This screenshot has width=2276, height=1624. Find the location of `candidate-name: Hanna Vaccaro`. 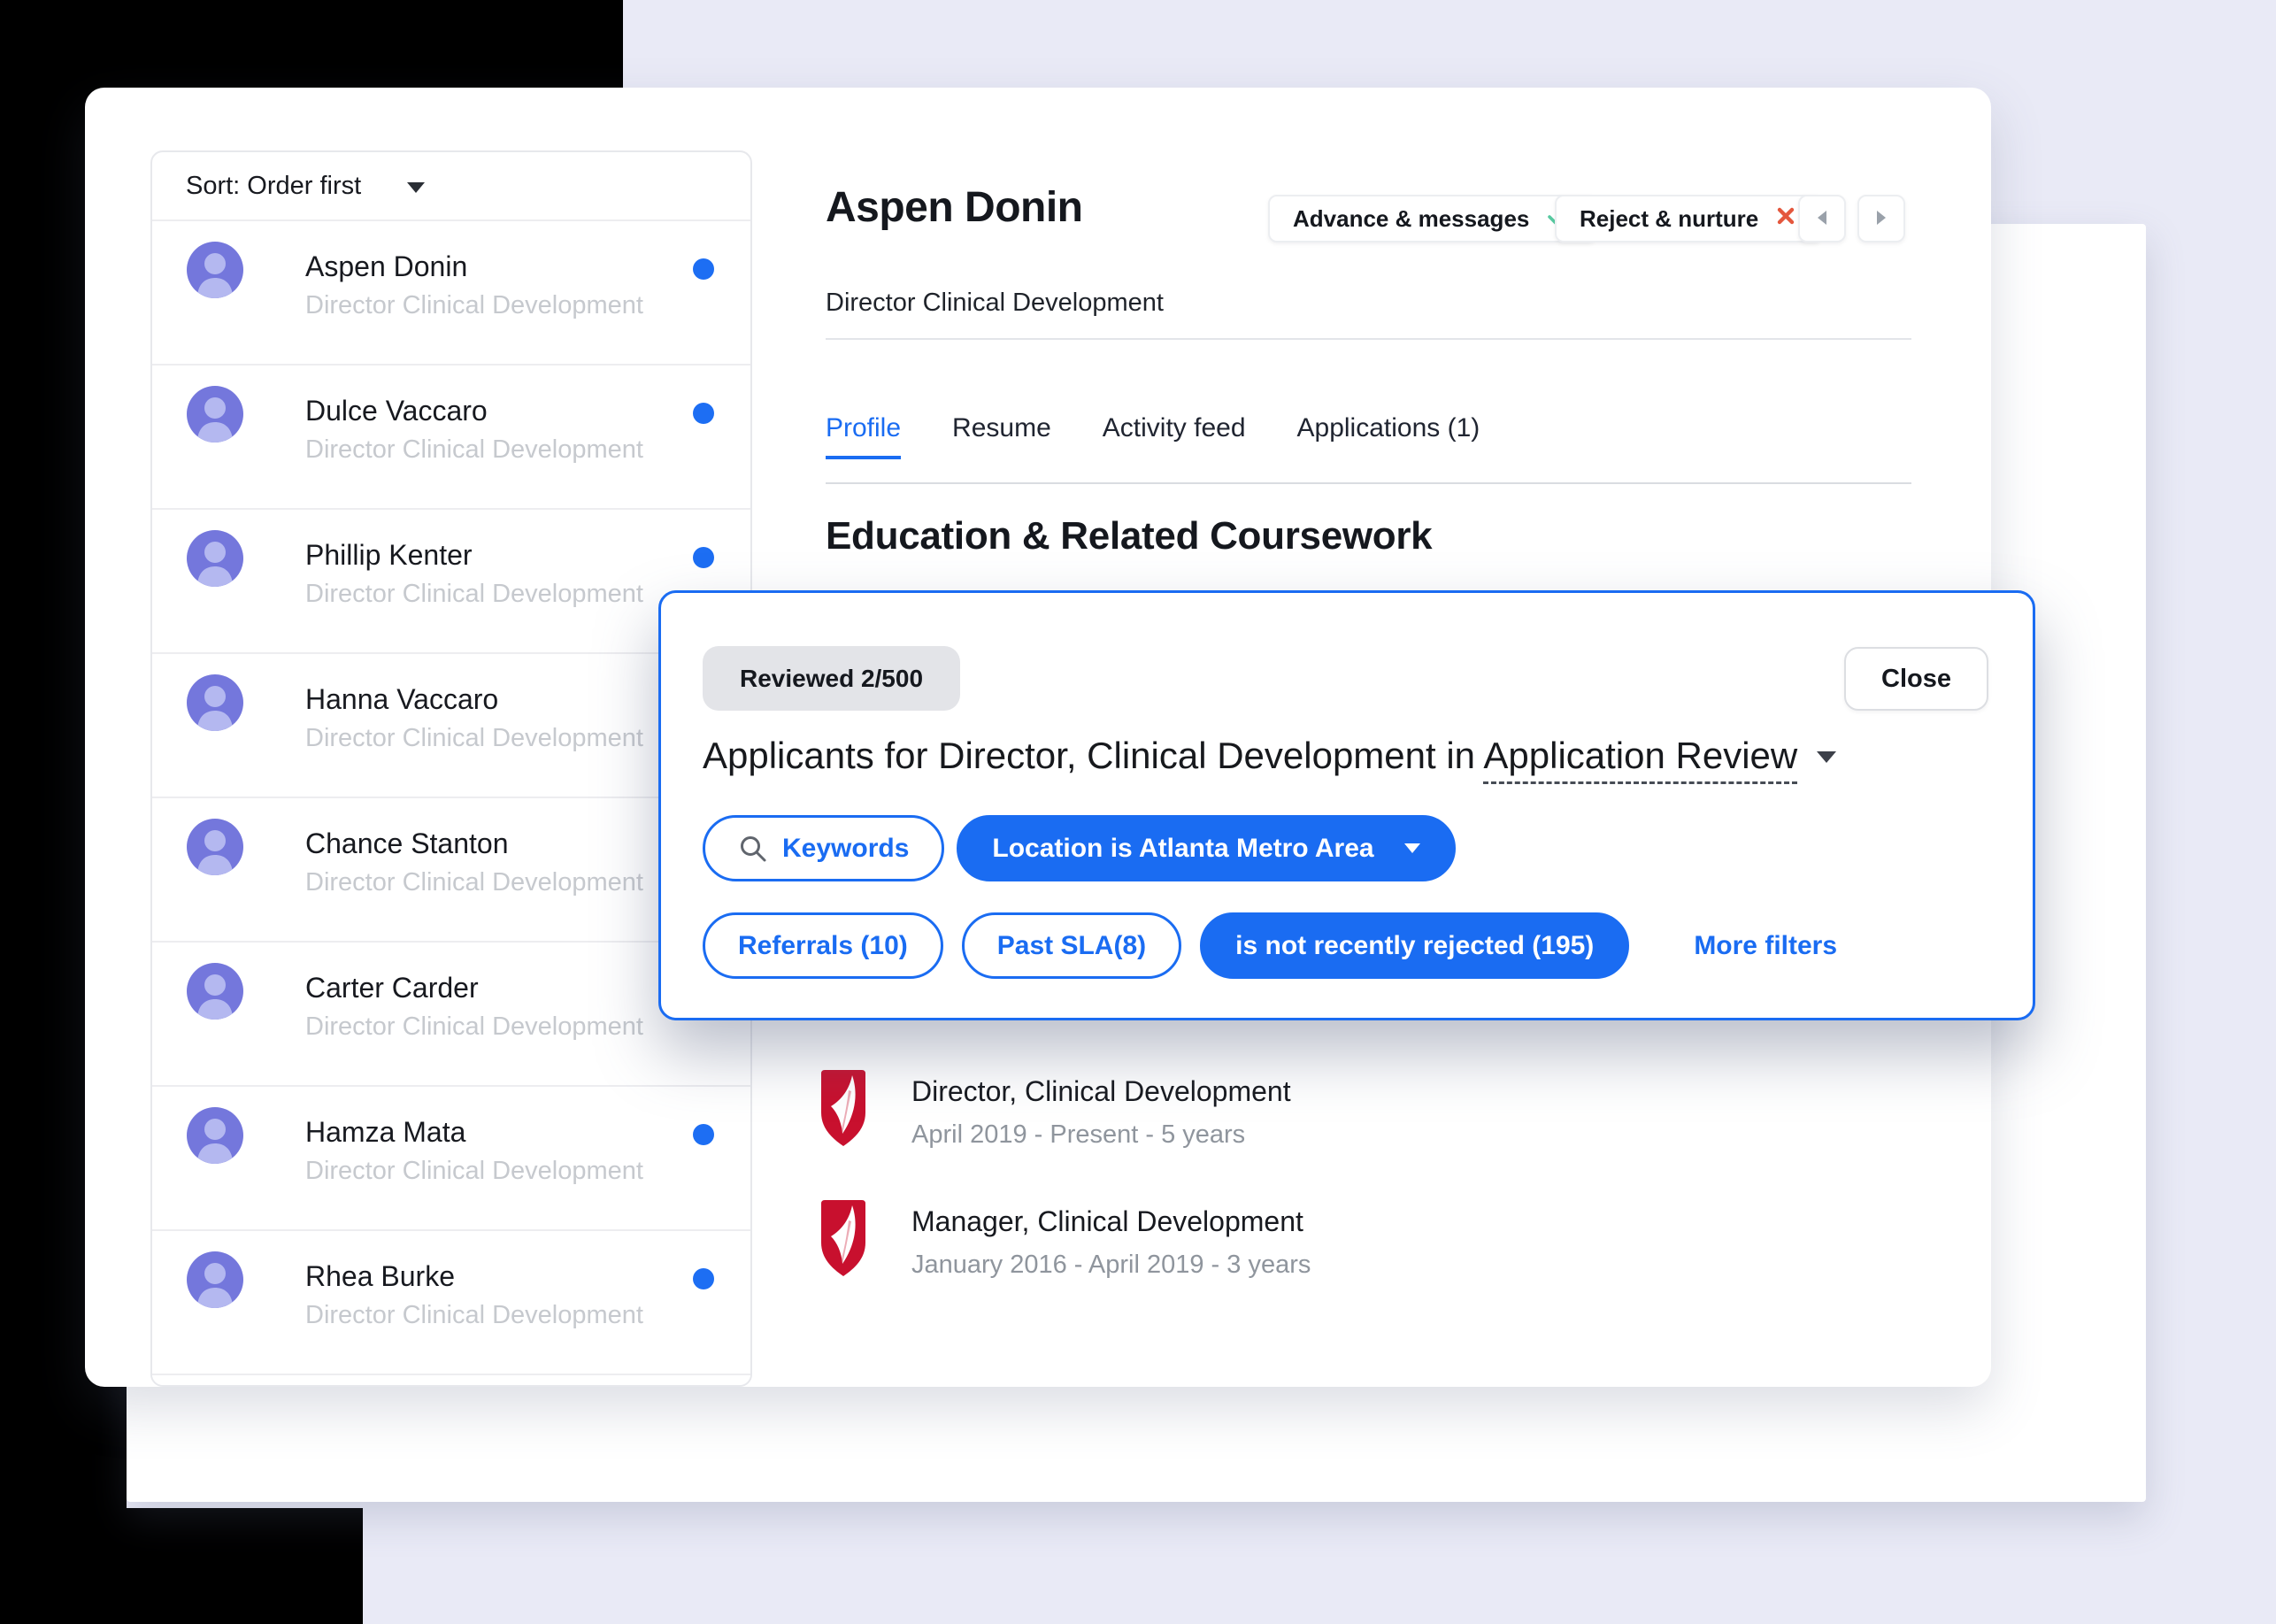

candidate-name: Hanna Vaccaro is located at coordinates (402, 699).